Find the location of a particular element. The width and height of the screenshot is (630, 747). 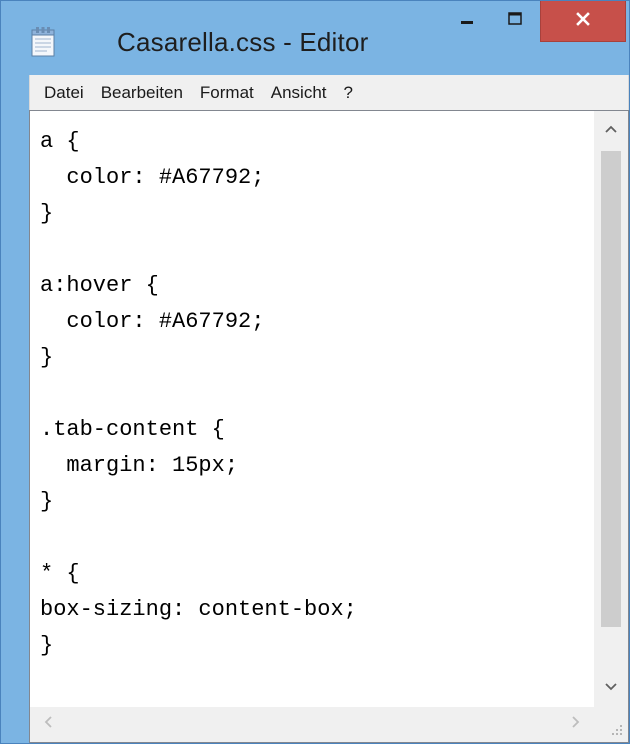

menu-item-help: ? is located at coordinates (348, 93).